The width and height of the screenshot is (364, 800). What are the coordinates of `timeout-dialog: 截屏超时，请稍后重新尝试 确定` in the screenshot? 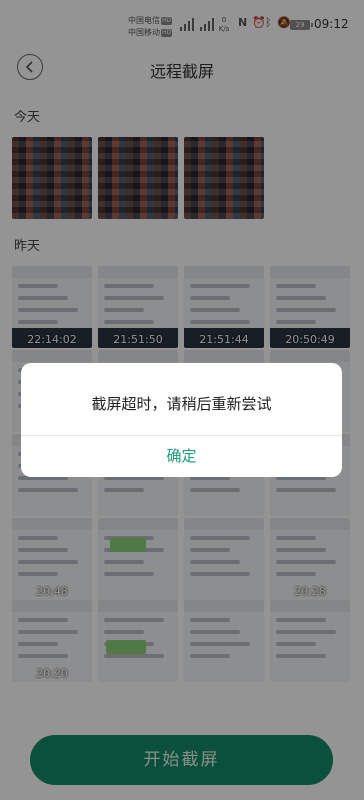 It's located at (181, 420).